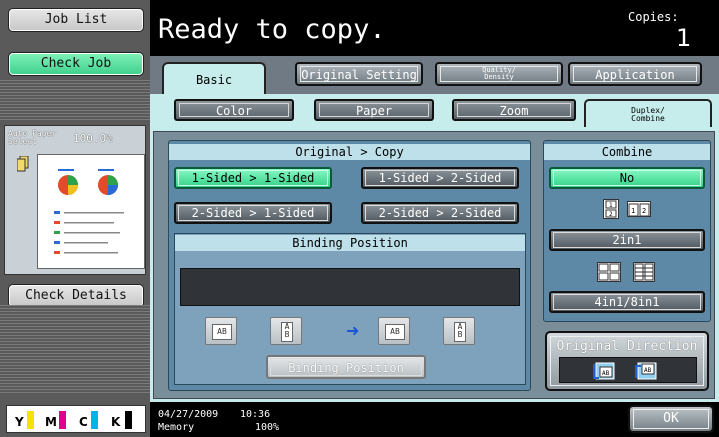  What do you see at coordinates (349, 152) in the screenshot?
I see `duplex-title: Original > Copy` at bounding box center [349, 152].